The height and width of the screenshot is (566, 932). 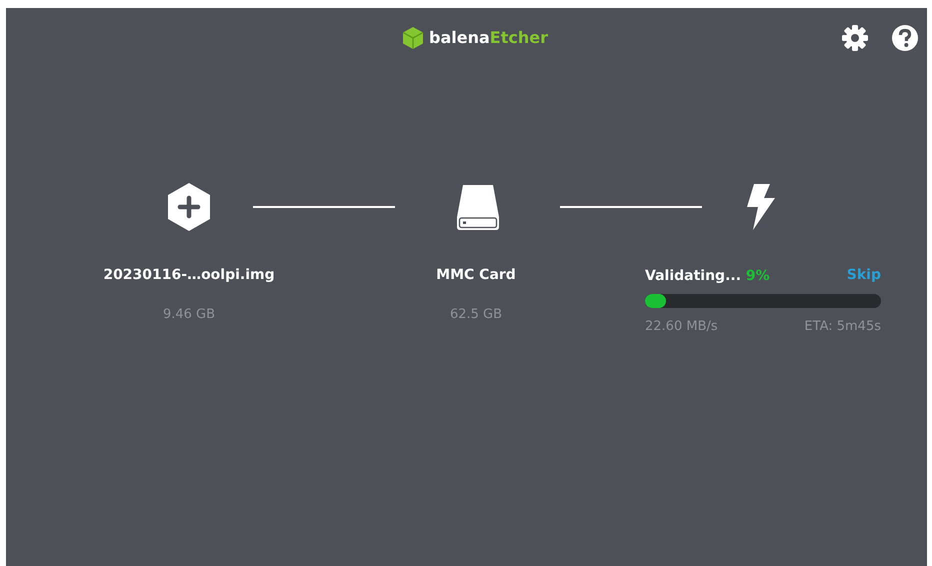 I want to click on cube-icon, so click(x=413, y=38).